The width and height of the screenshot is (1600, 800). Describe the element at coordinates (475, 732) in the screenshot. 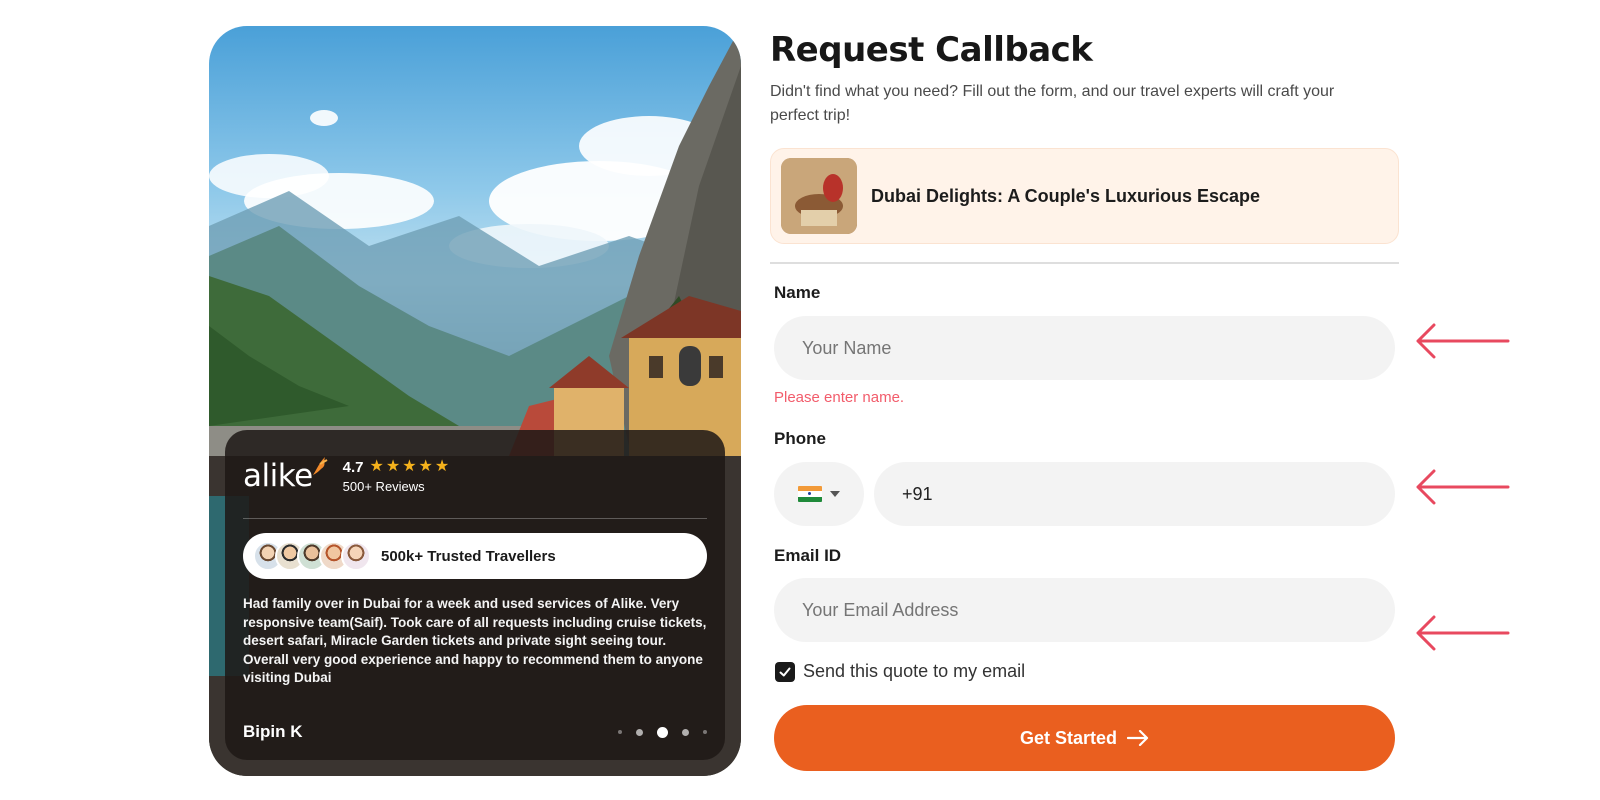

I see `testimonial-footer: Bipin K` at that location.